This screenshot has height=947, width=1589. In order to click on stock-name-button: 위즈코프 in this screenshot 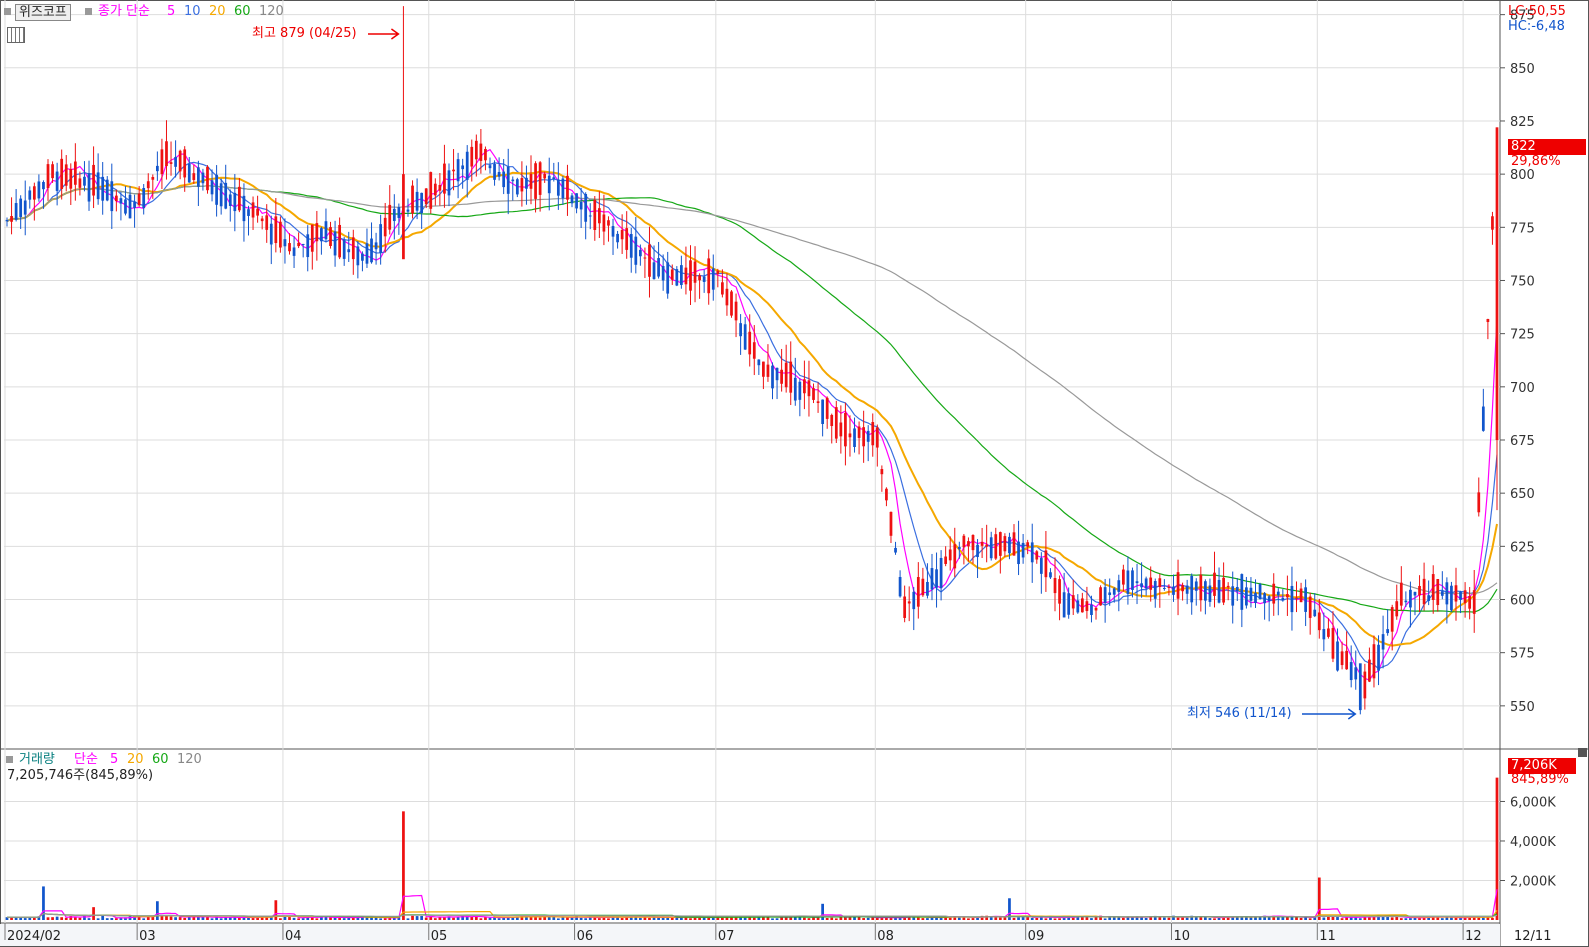, I will do `click(43, 12)`.